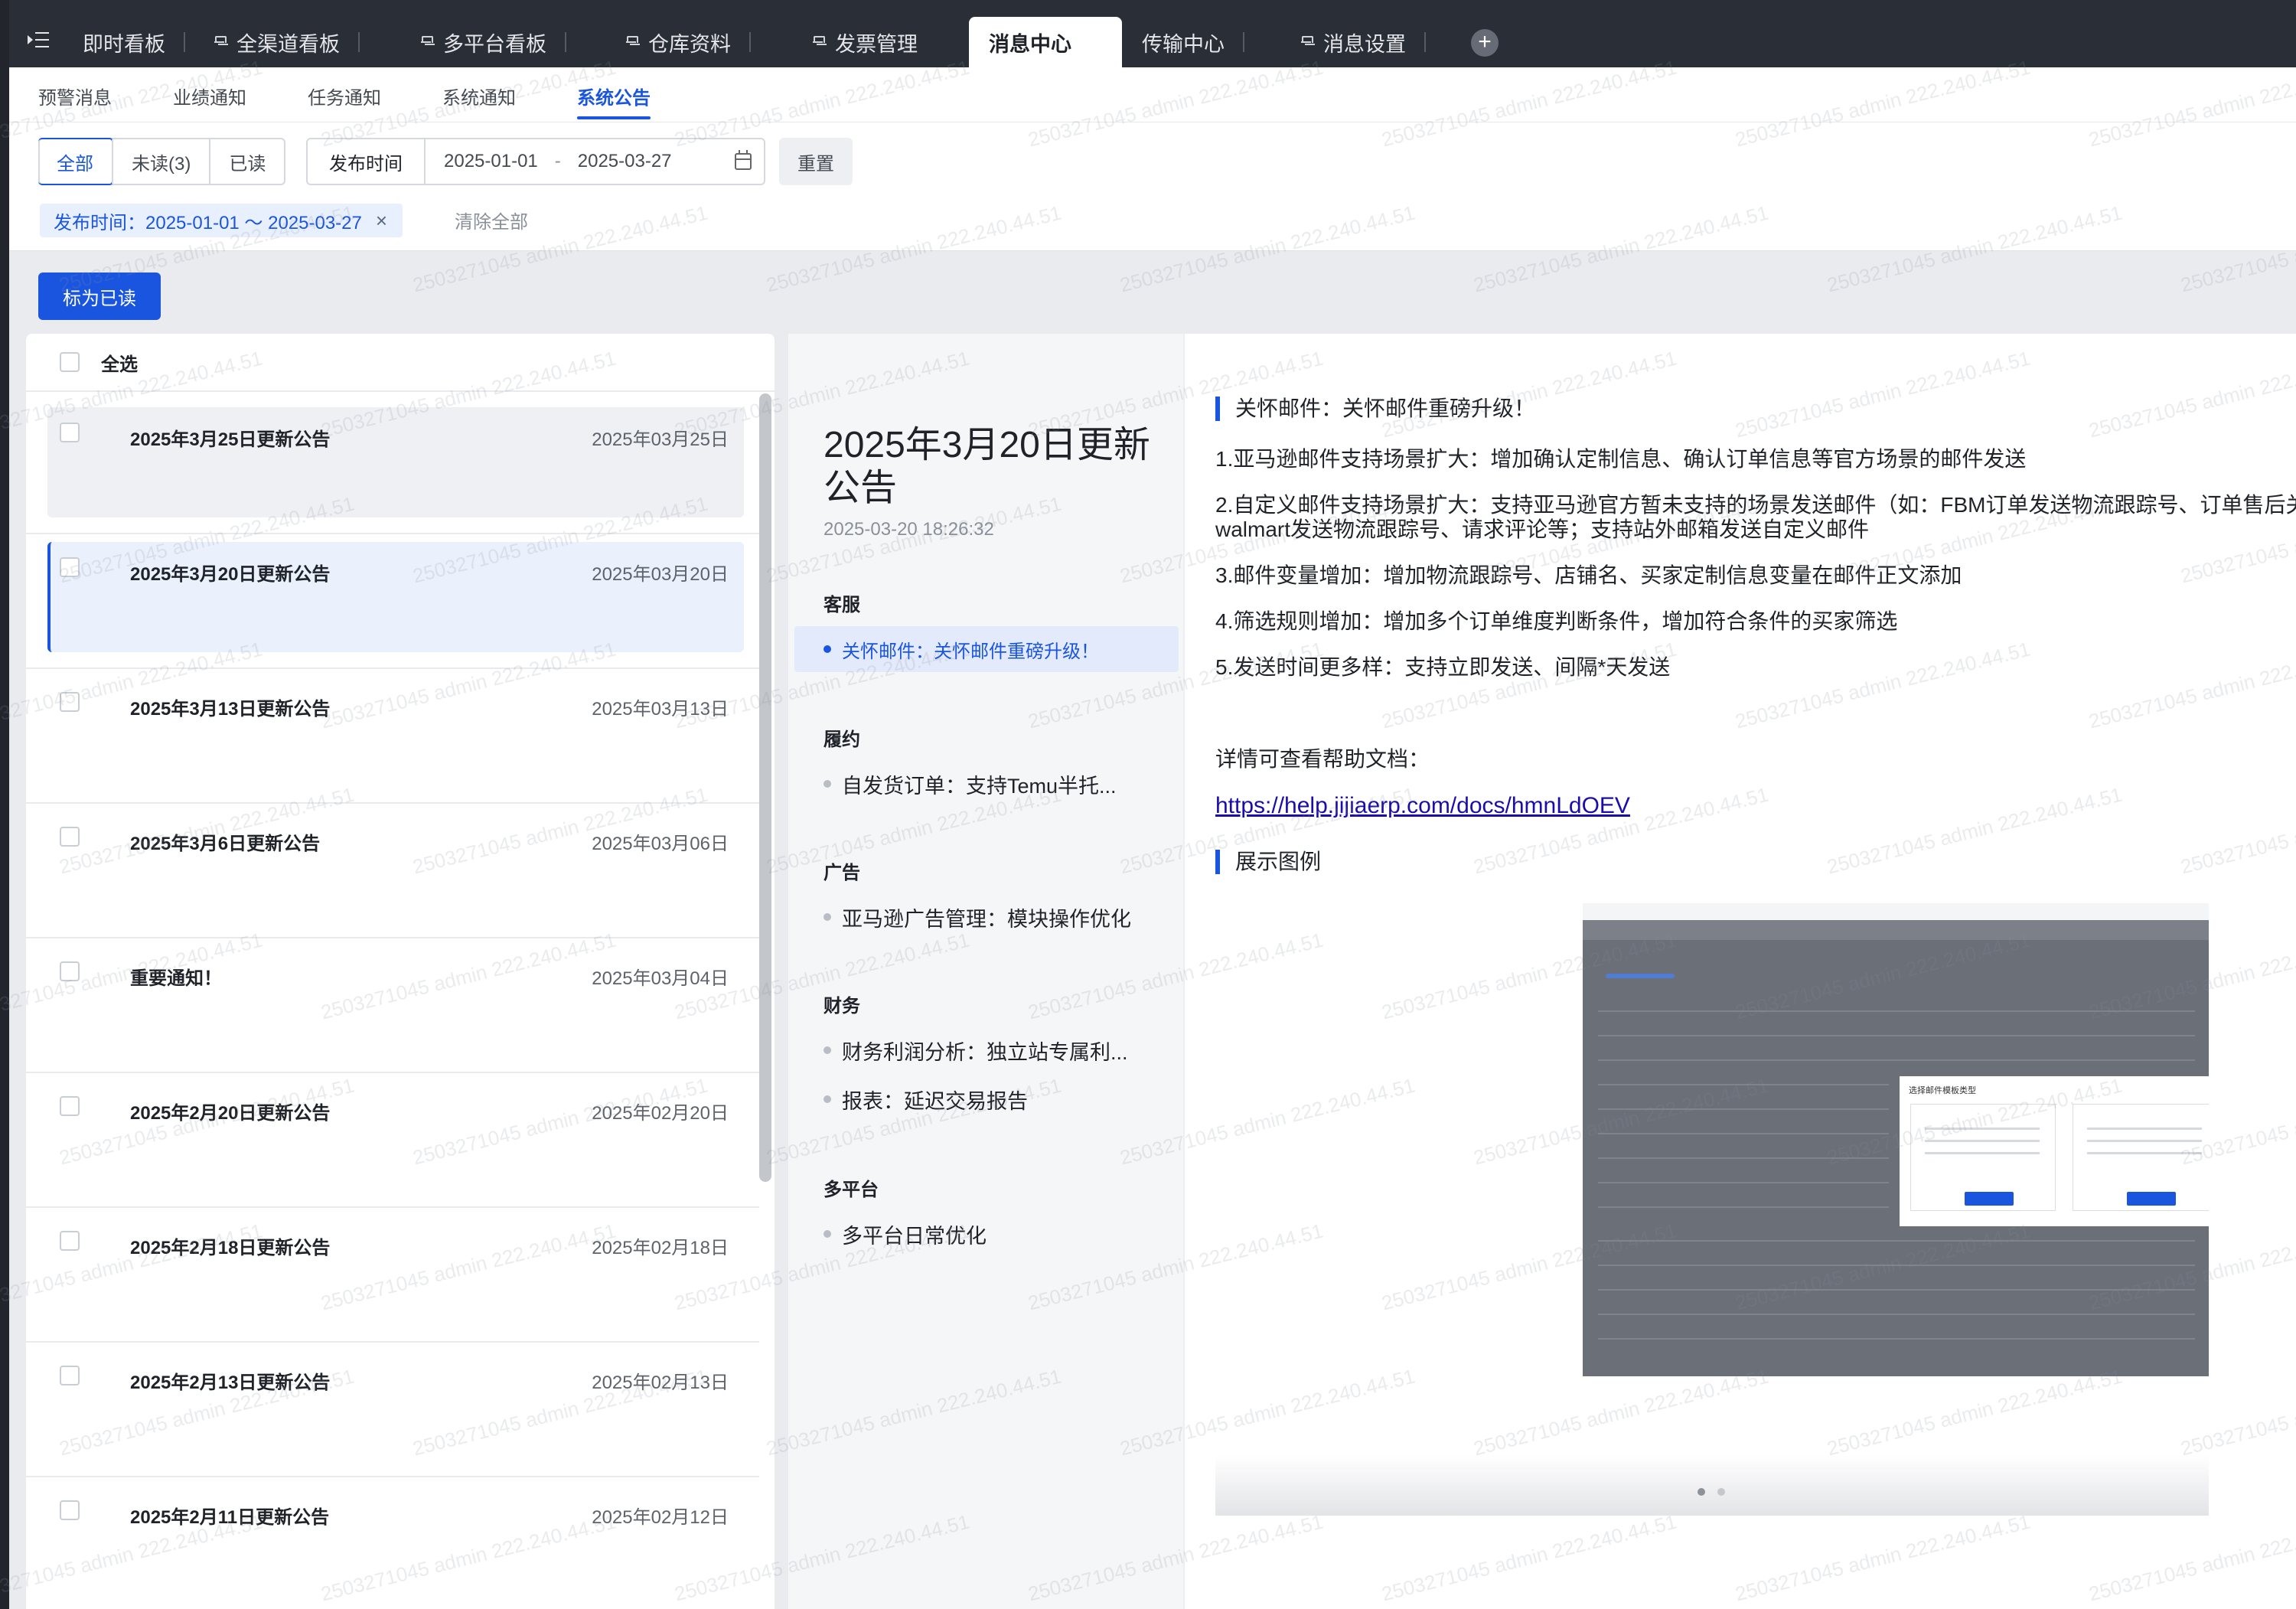 The width and height of the screenshot is (2296, 1609). What do you see at coordinates (1443, 667) in the screenshot?
I see `content-line: 5.发送时间更多样：支持立即发送、间隔*天发送` at bounding box center [1443, 667].